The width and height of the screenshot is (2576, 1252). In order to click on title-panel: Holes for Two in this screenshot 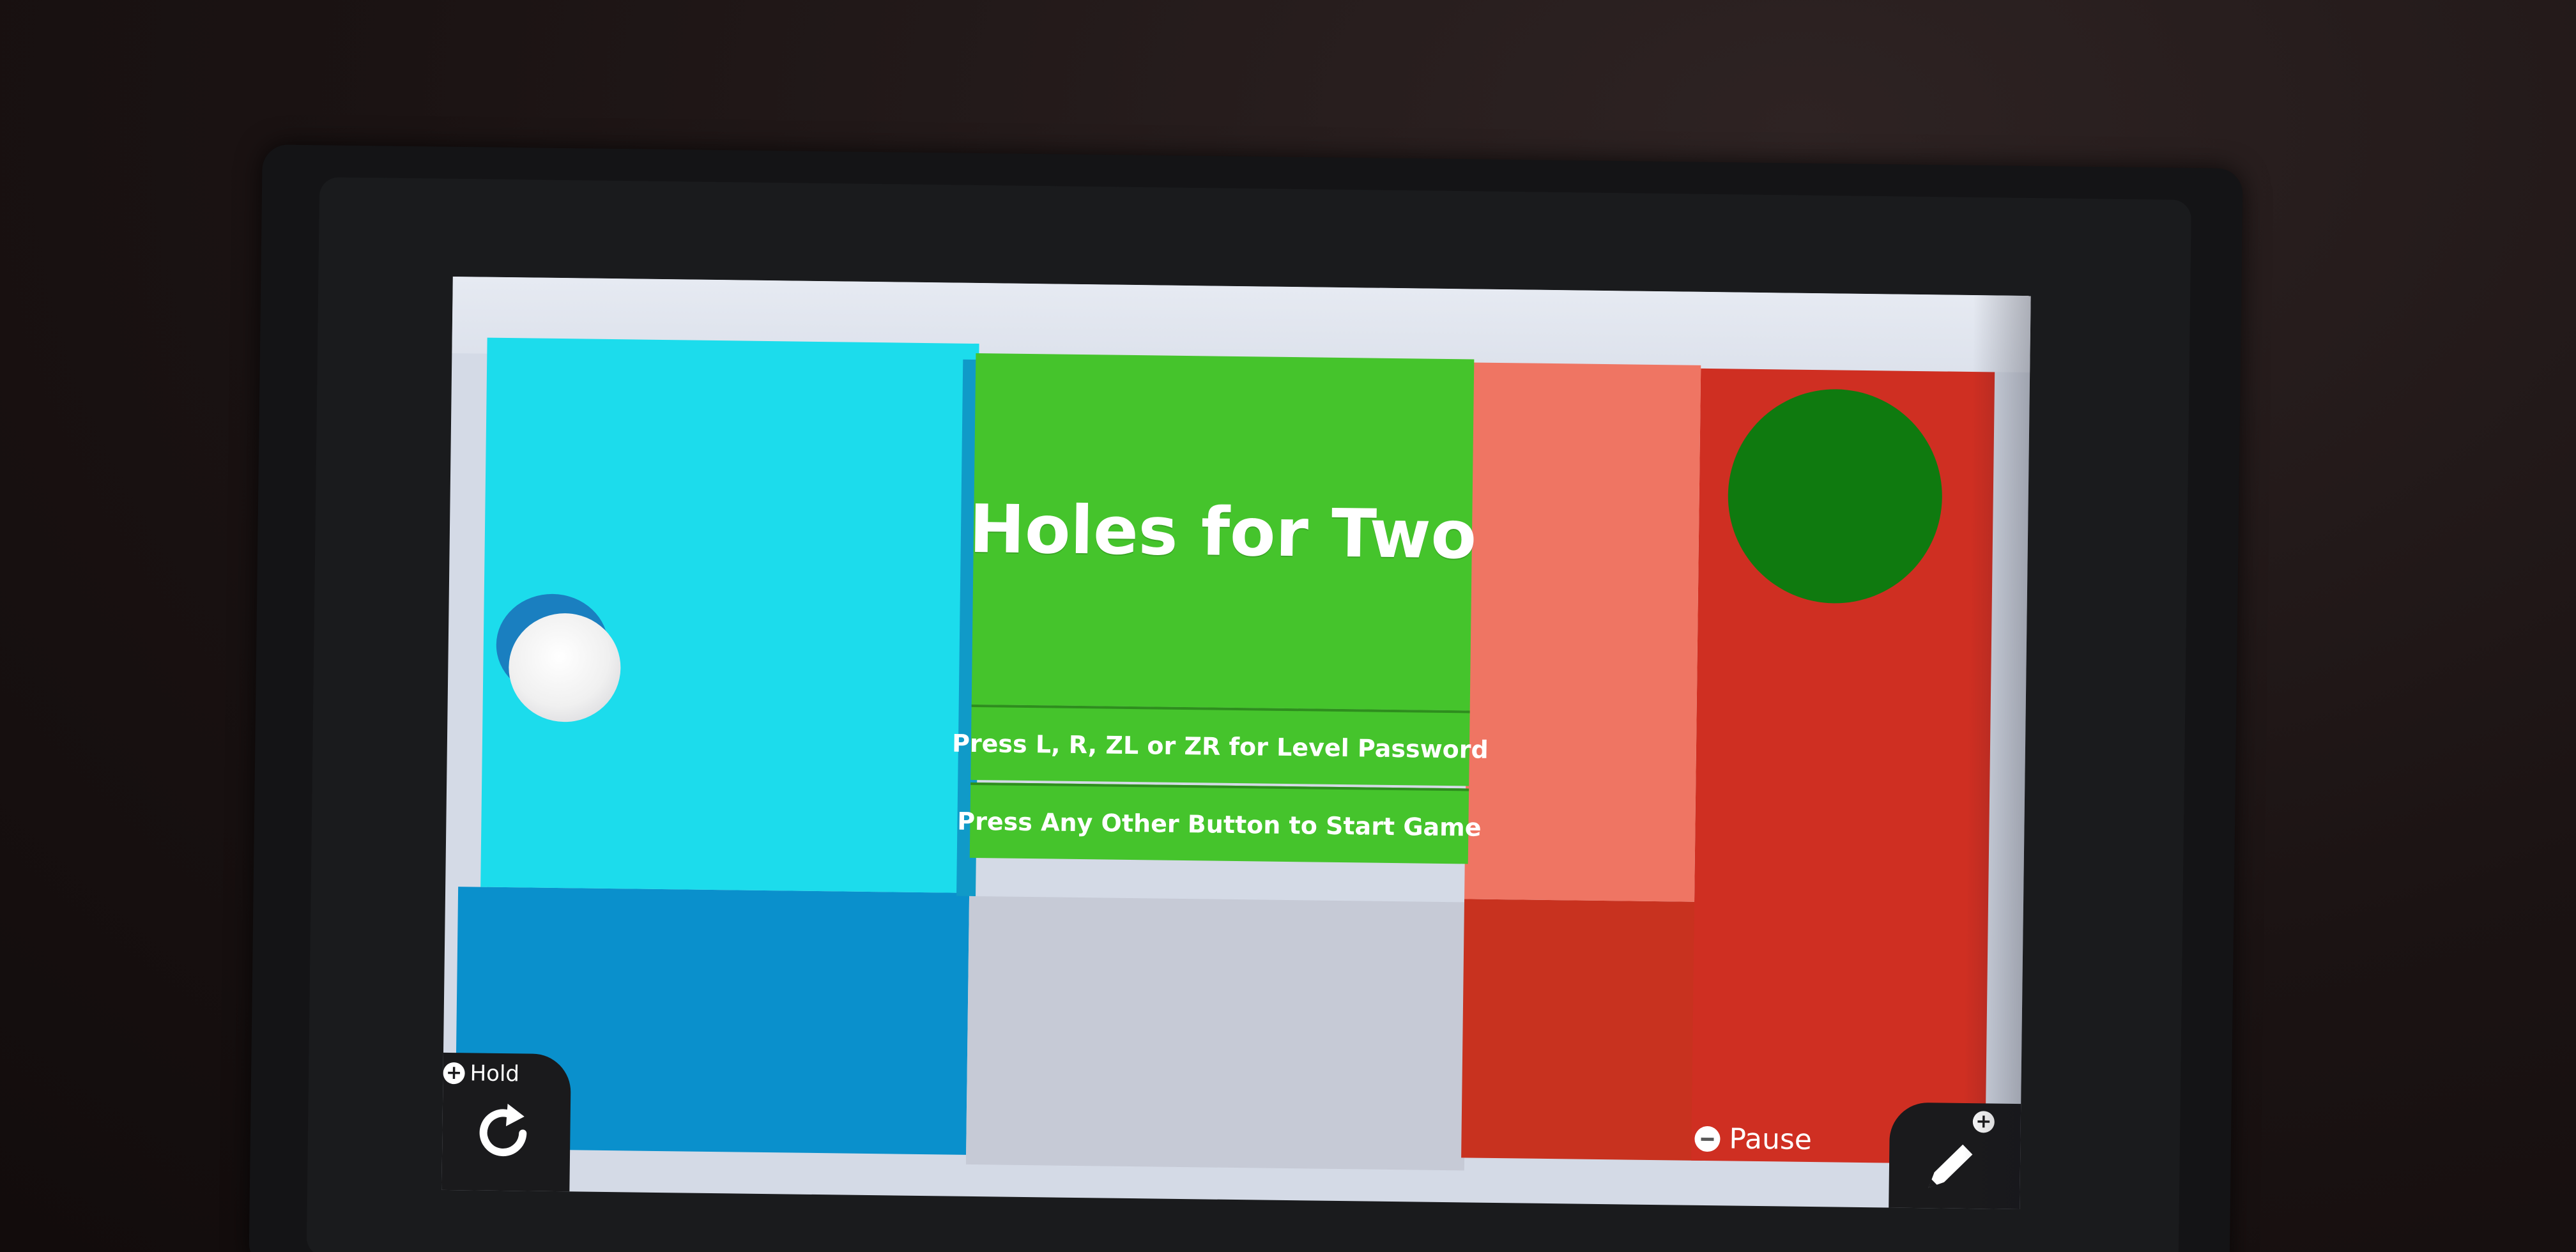, I will do `click(1223, 532)`.